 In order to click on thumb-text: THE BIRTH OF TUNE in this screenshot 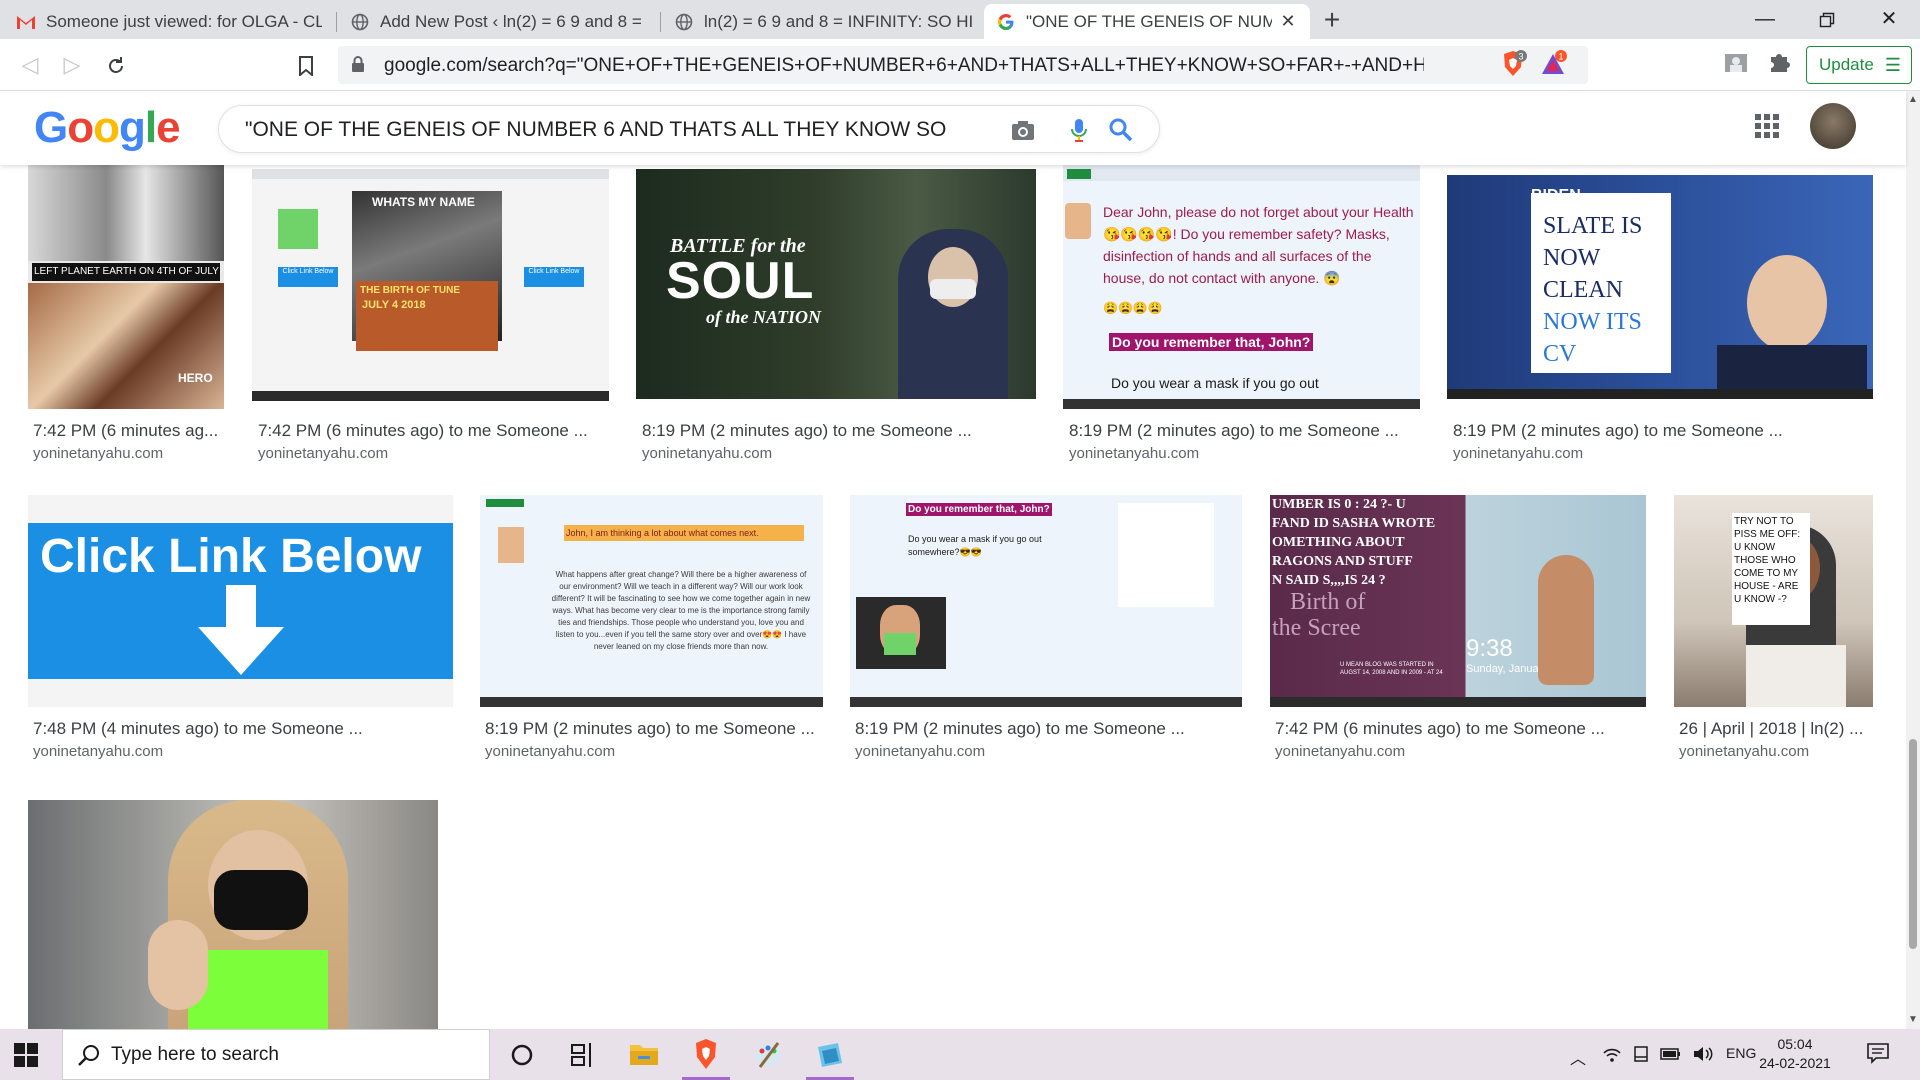, I will do `click(410, 290)`.